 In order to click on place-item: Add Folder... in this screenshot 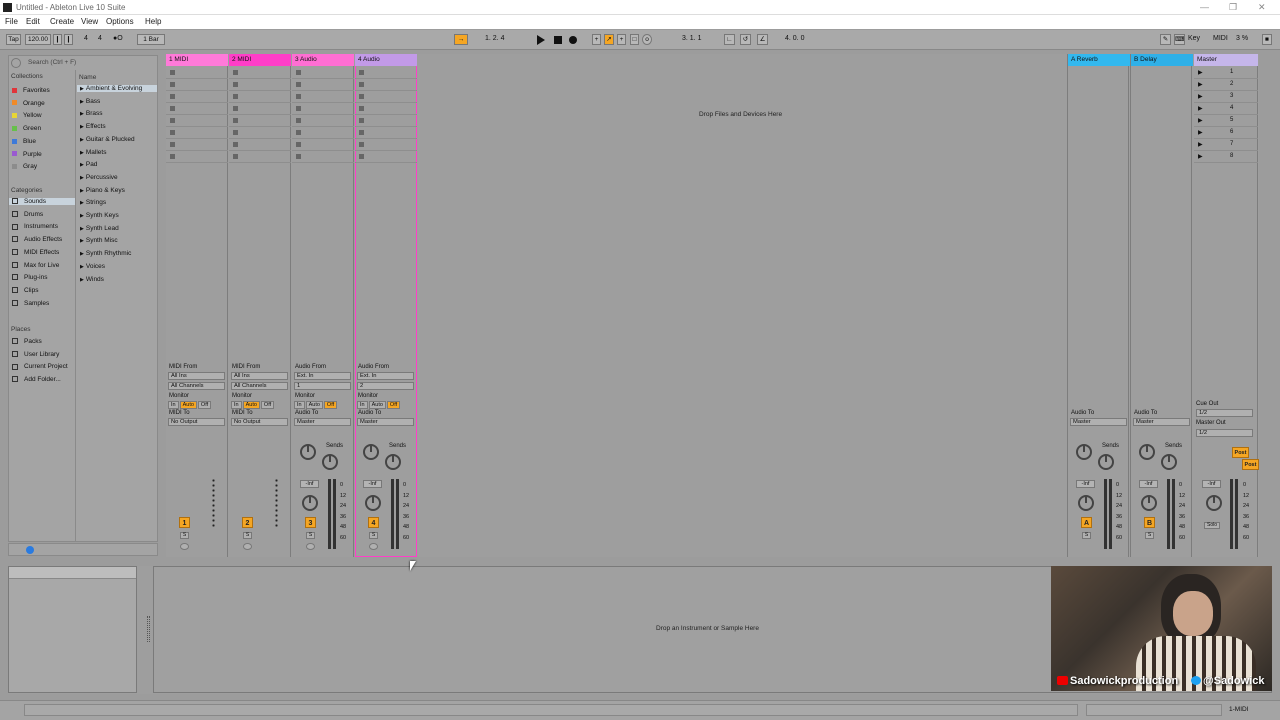, I will do `click(36, 379)`.